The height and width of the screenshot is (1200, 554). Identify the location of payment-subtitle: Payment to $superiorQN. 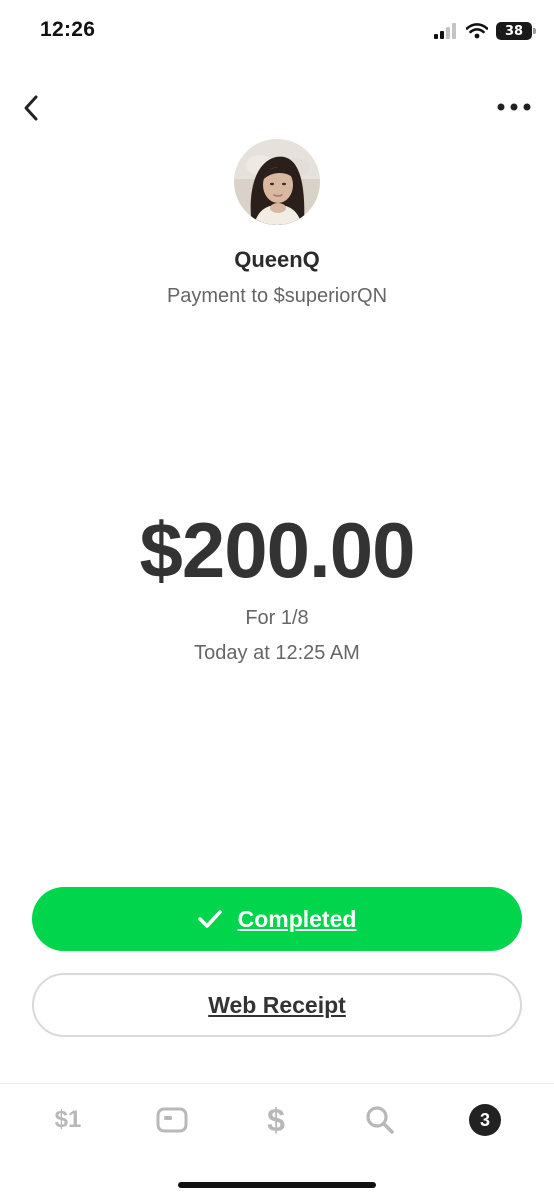
(277, 296).